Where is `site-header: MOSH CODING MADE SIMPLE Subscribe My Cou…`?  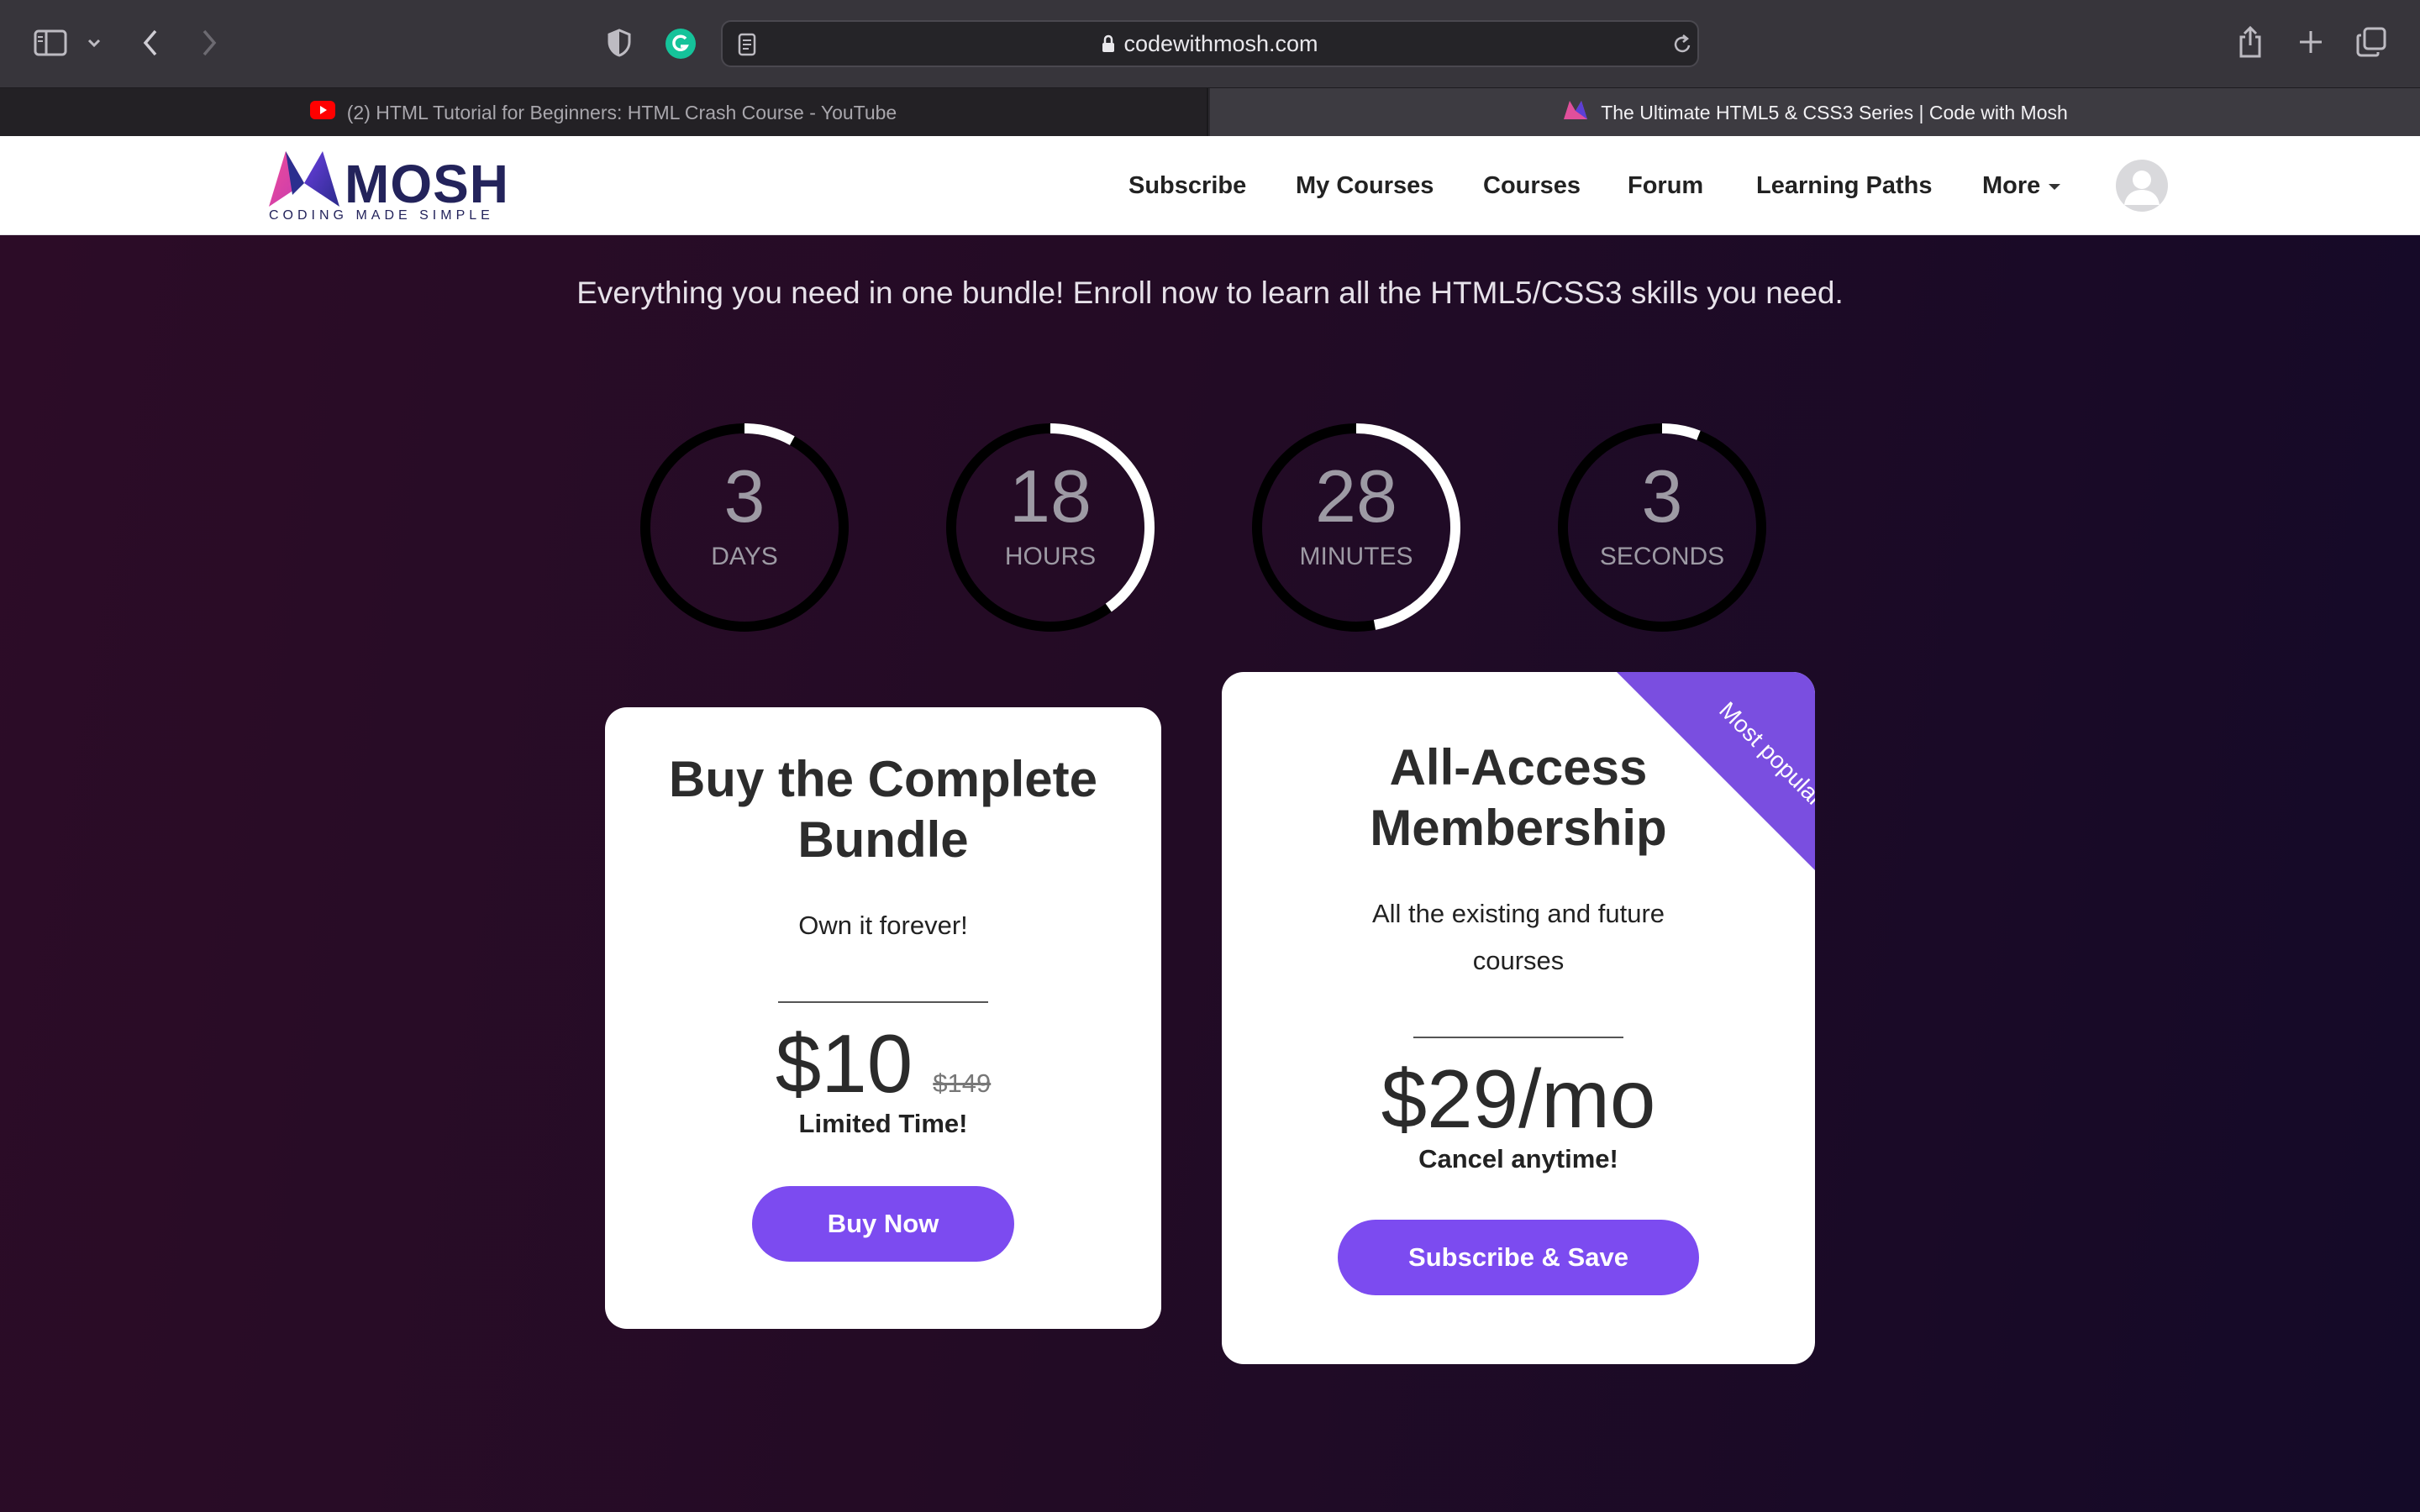
site-header: MOSH CODING MADE SIMPLE Subscribe My Cou… is located at coordinates (1210, 185).